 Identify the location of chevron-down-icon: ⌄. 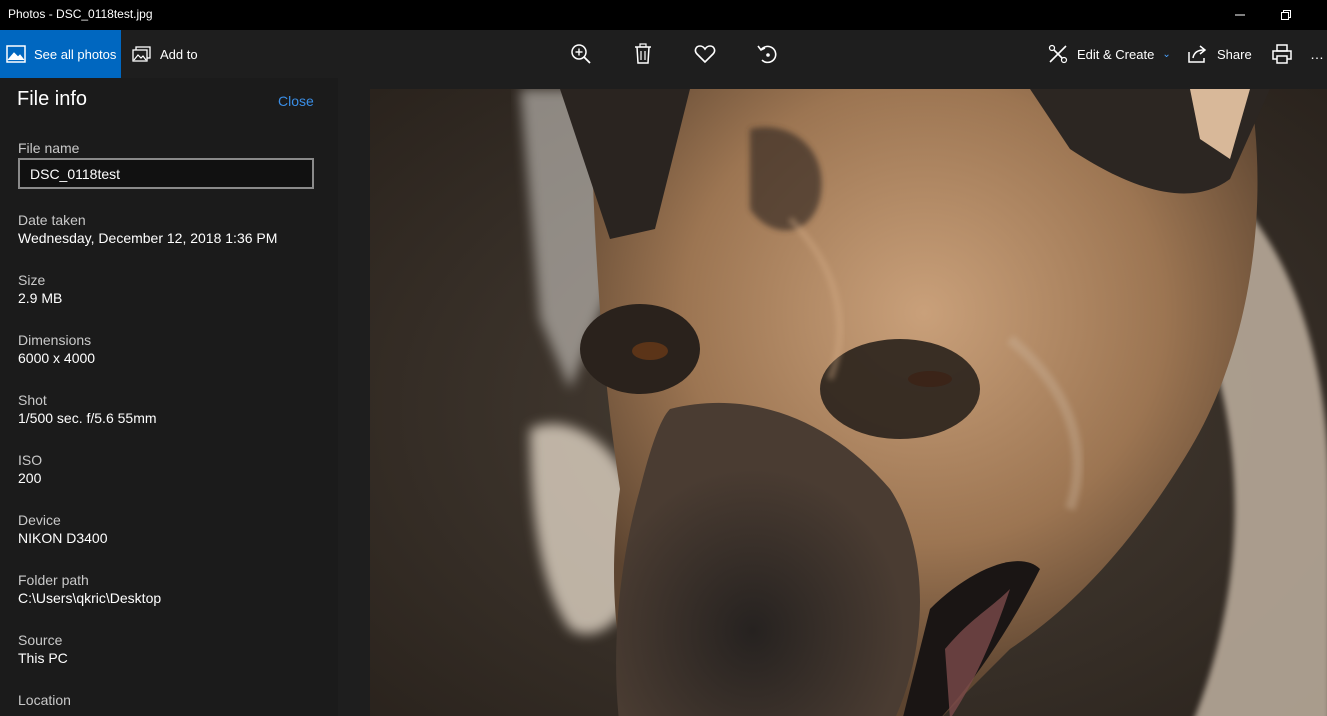
(1166, 54).